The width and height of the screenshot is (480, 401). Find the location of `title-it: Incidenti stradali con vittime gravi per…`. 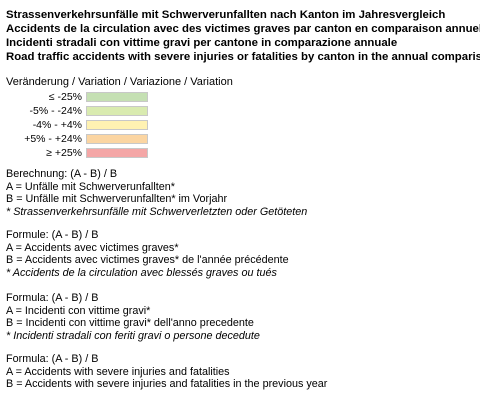

title-it: Incidenti stradali con vittime gravi per… is located at coordinates (202, 43).